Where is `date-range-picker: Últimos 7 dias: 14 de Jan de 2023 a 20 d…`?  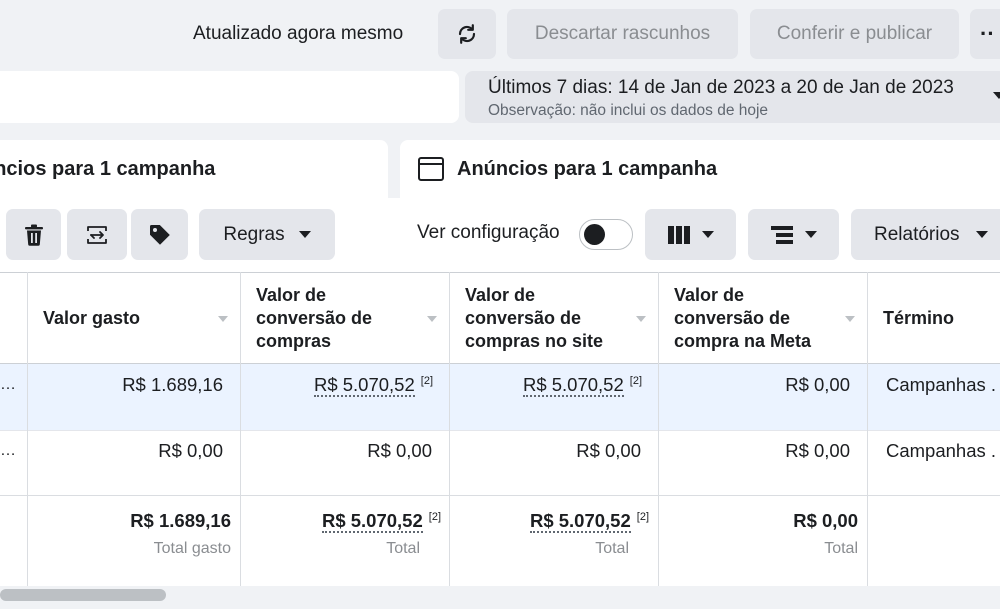
date-range-picker: Últimos 7 dias: 14 de Jan de 2023 a 20 d… is located at coordinates (732, 97).